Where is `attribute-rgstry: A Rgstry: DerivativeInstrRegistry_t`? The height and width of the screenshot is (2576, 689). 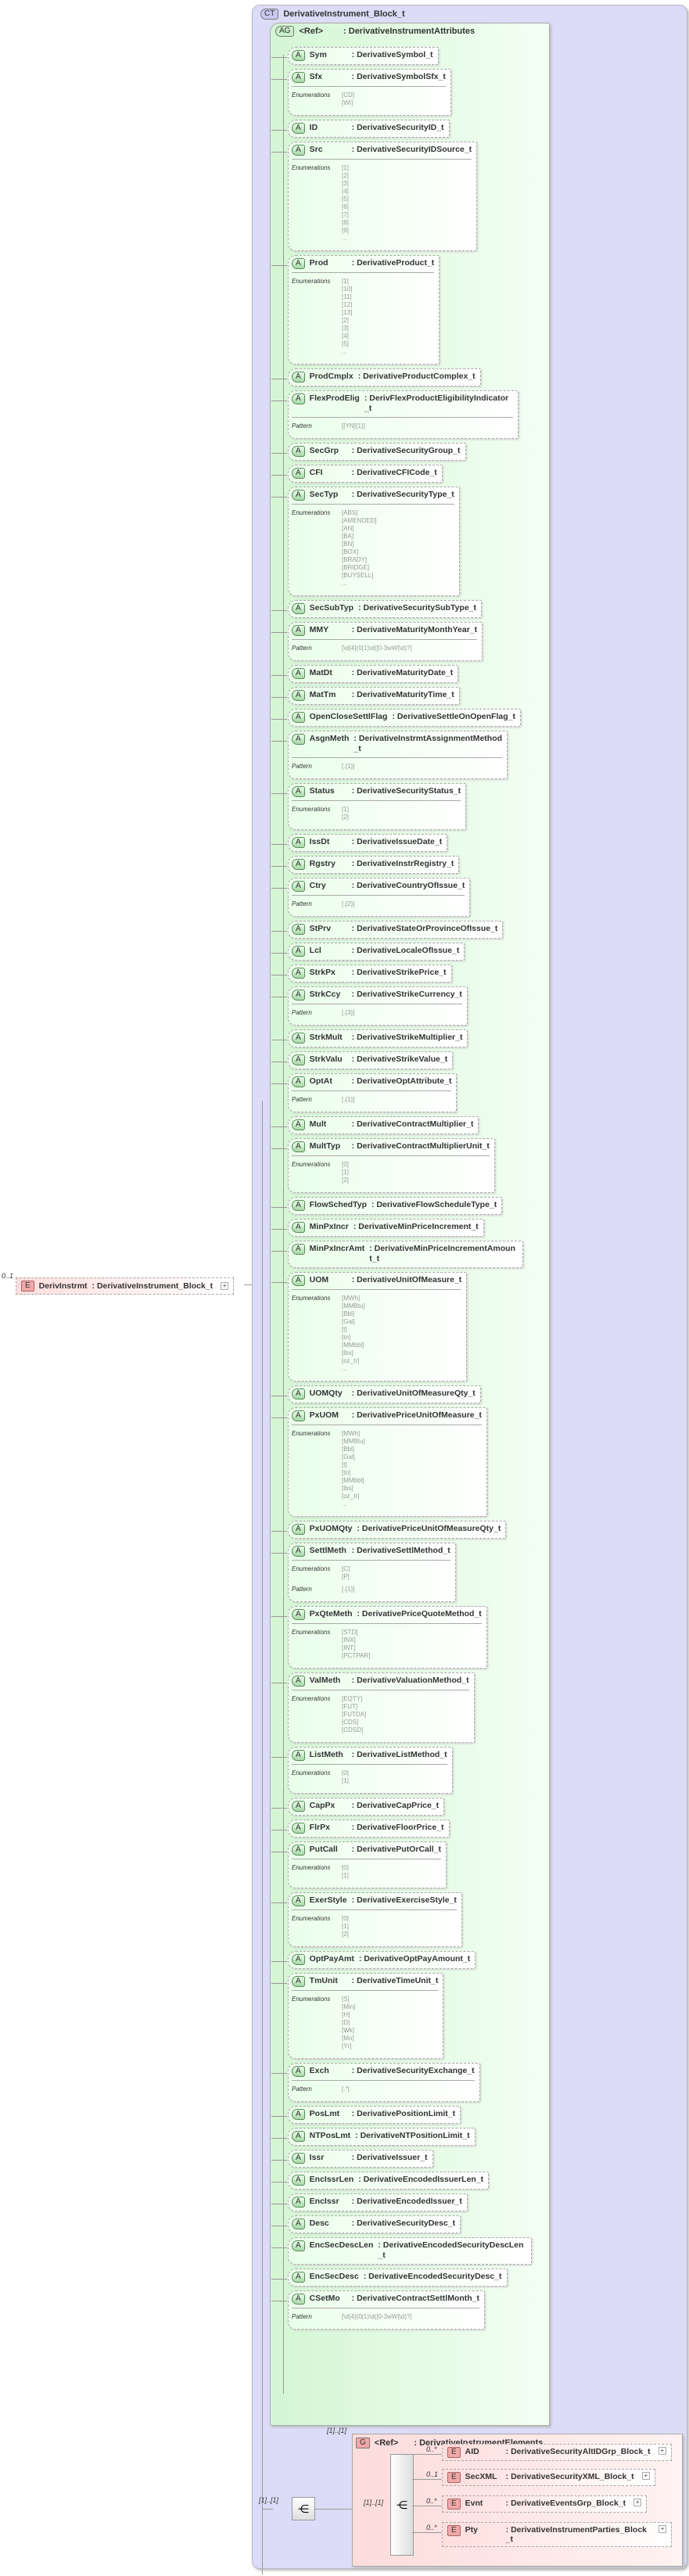
attribute-rgstry: A Rgstry: DerivativeInstrRegistry_t is located at coordinates (365, 865).